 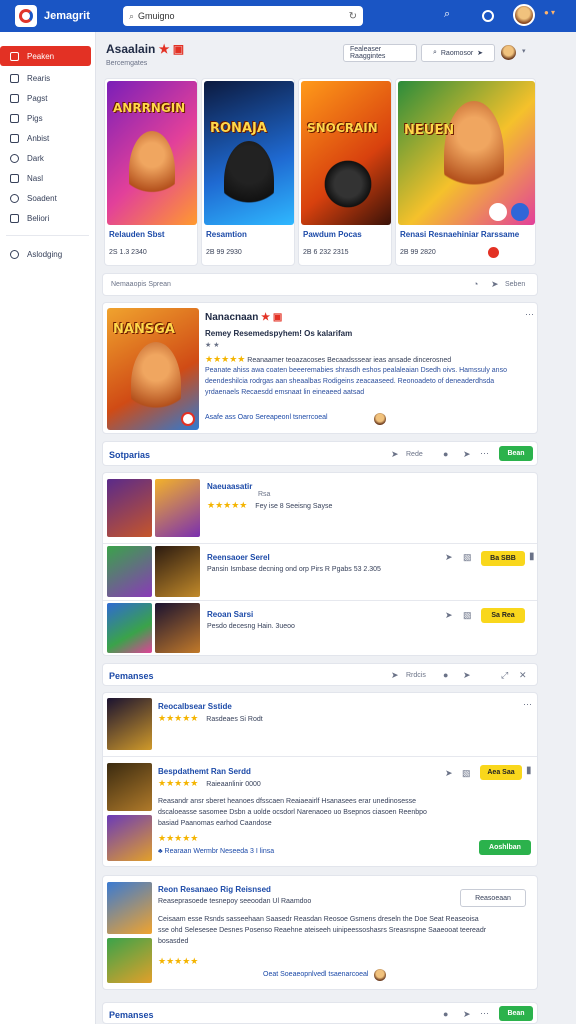 I want to click on featured-card: RONAJA Resamtion 2B 99 2930, so click(x=248, y=172).